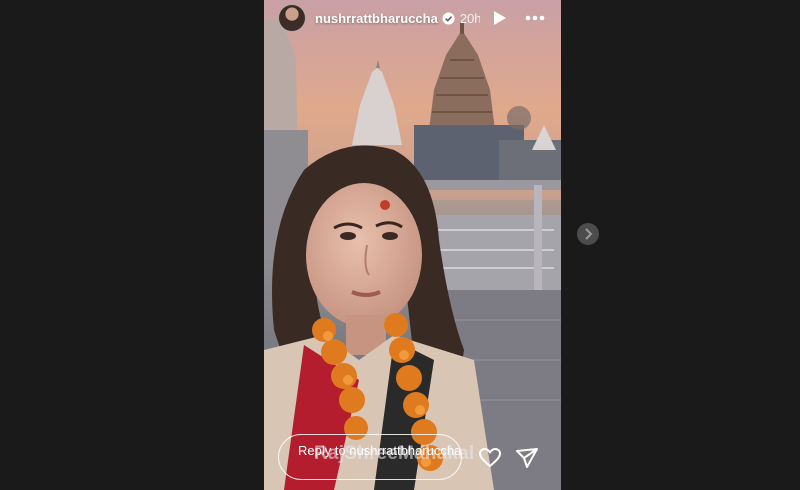  I want to click on chevron-right-icon, so click(589, 234).